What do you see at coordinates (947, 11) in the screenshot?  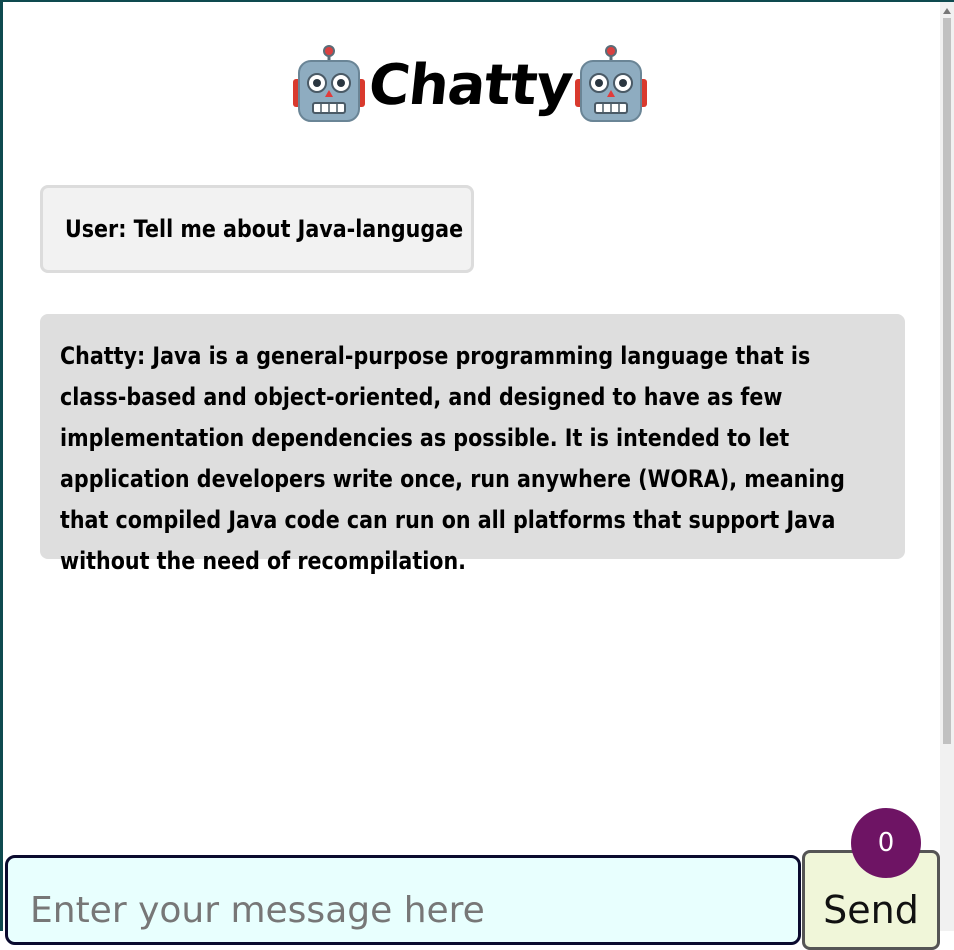 I see `scroll-up-arrow-icon` at bounding box center [947, 11].